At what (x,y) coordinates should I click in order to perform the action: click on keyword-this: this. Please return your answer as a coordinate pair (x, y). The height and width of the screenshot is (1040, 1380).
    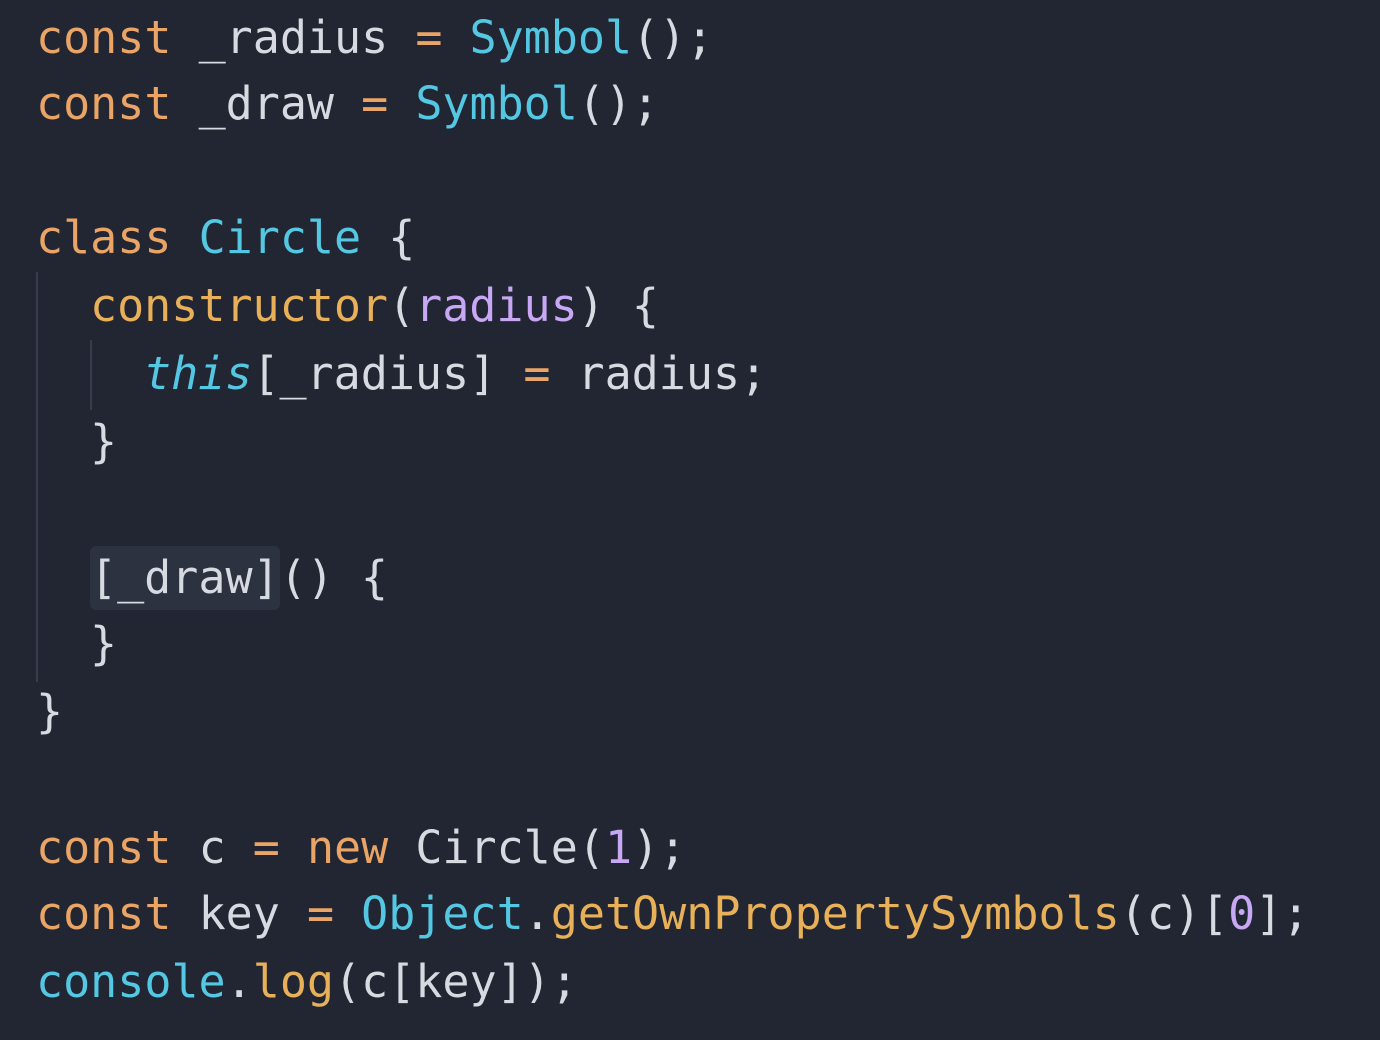
    Looking at the image, I should click on (198, 373).